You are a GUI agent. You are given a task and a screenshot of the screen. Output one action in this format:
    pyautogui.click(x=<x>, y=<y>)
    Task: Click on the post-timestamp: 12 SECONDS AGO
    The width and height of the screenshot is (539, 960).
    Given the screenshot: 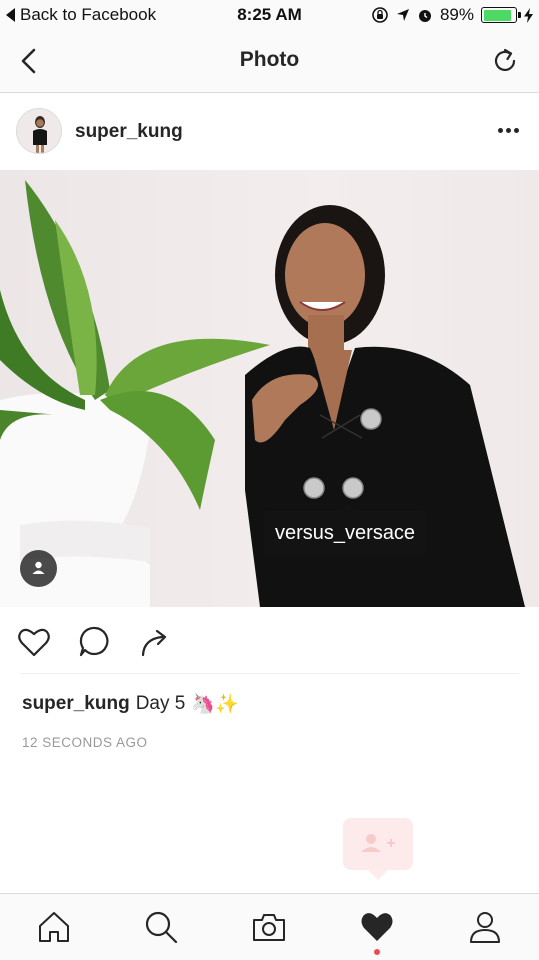 What is the action you would take?
    pyautogui.click(x=85, y=742)
    